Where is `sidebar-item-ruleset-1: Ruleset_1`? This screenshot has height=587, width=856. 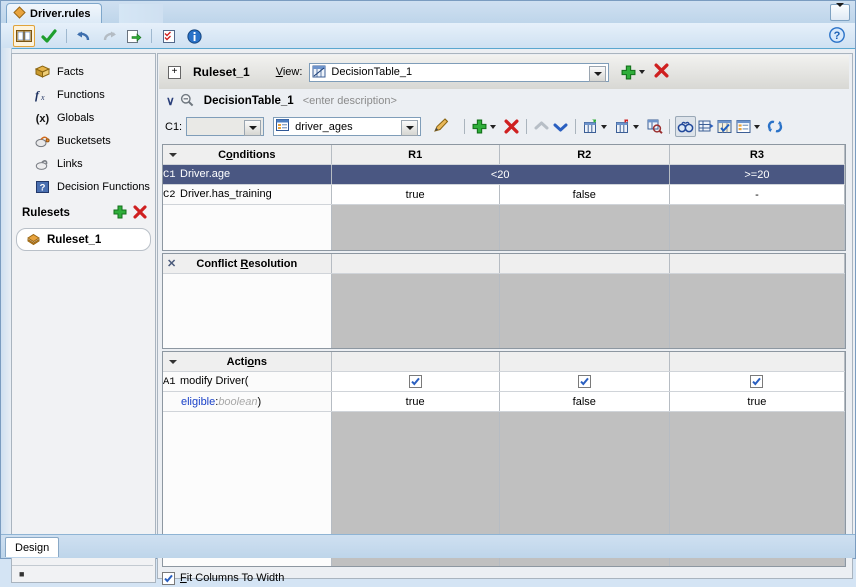
sidebar-item-ruleset-1: Ruleset_1 is located at coordinates (83, 239).